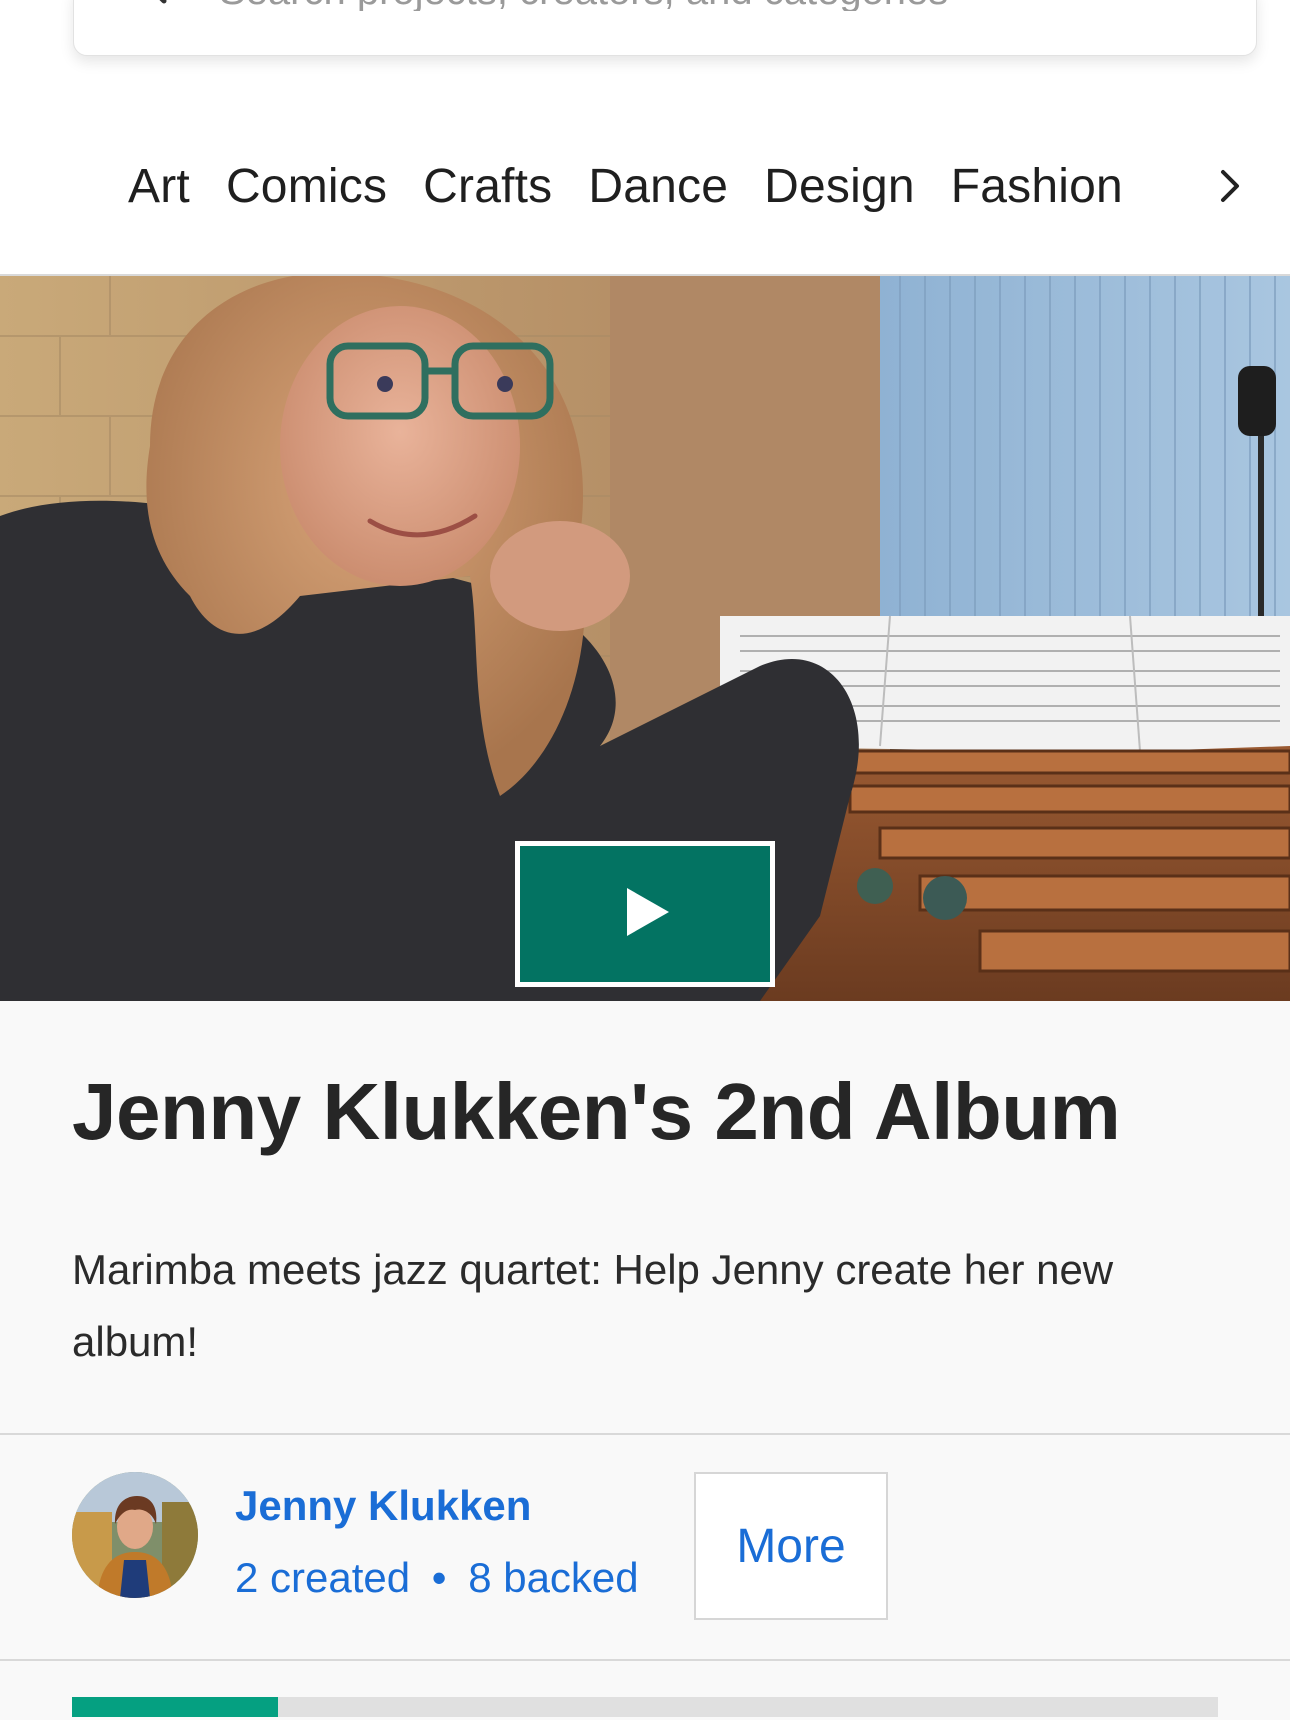 The width and height of the screenshot is (1290, 1720). Describe the element at coordinates (596, 1111) in the screenshot. I see `project-title: Jenny Klukken's 2nd Album` at that location.